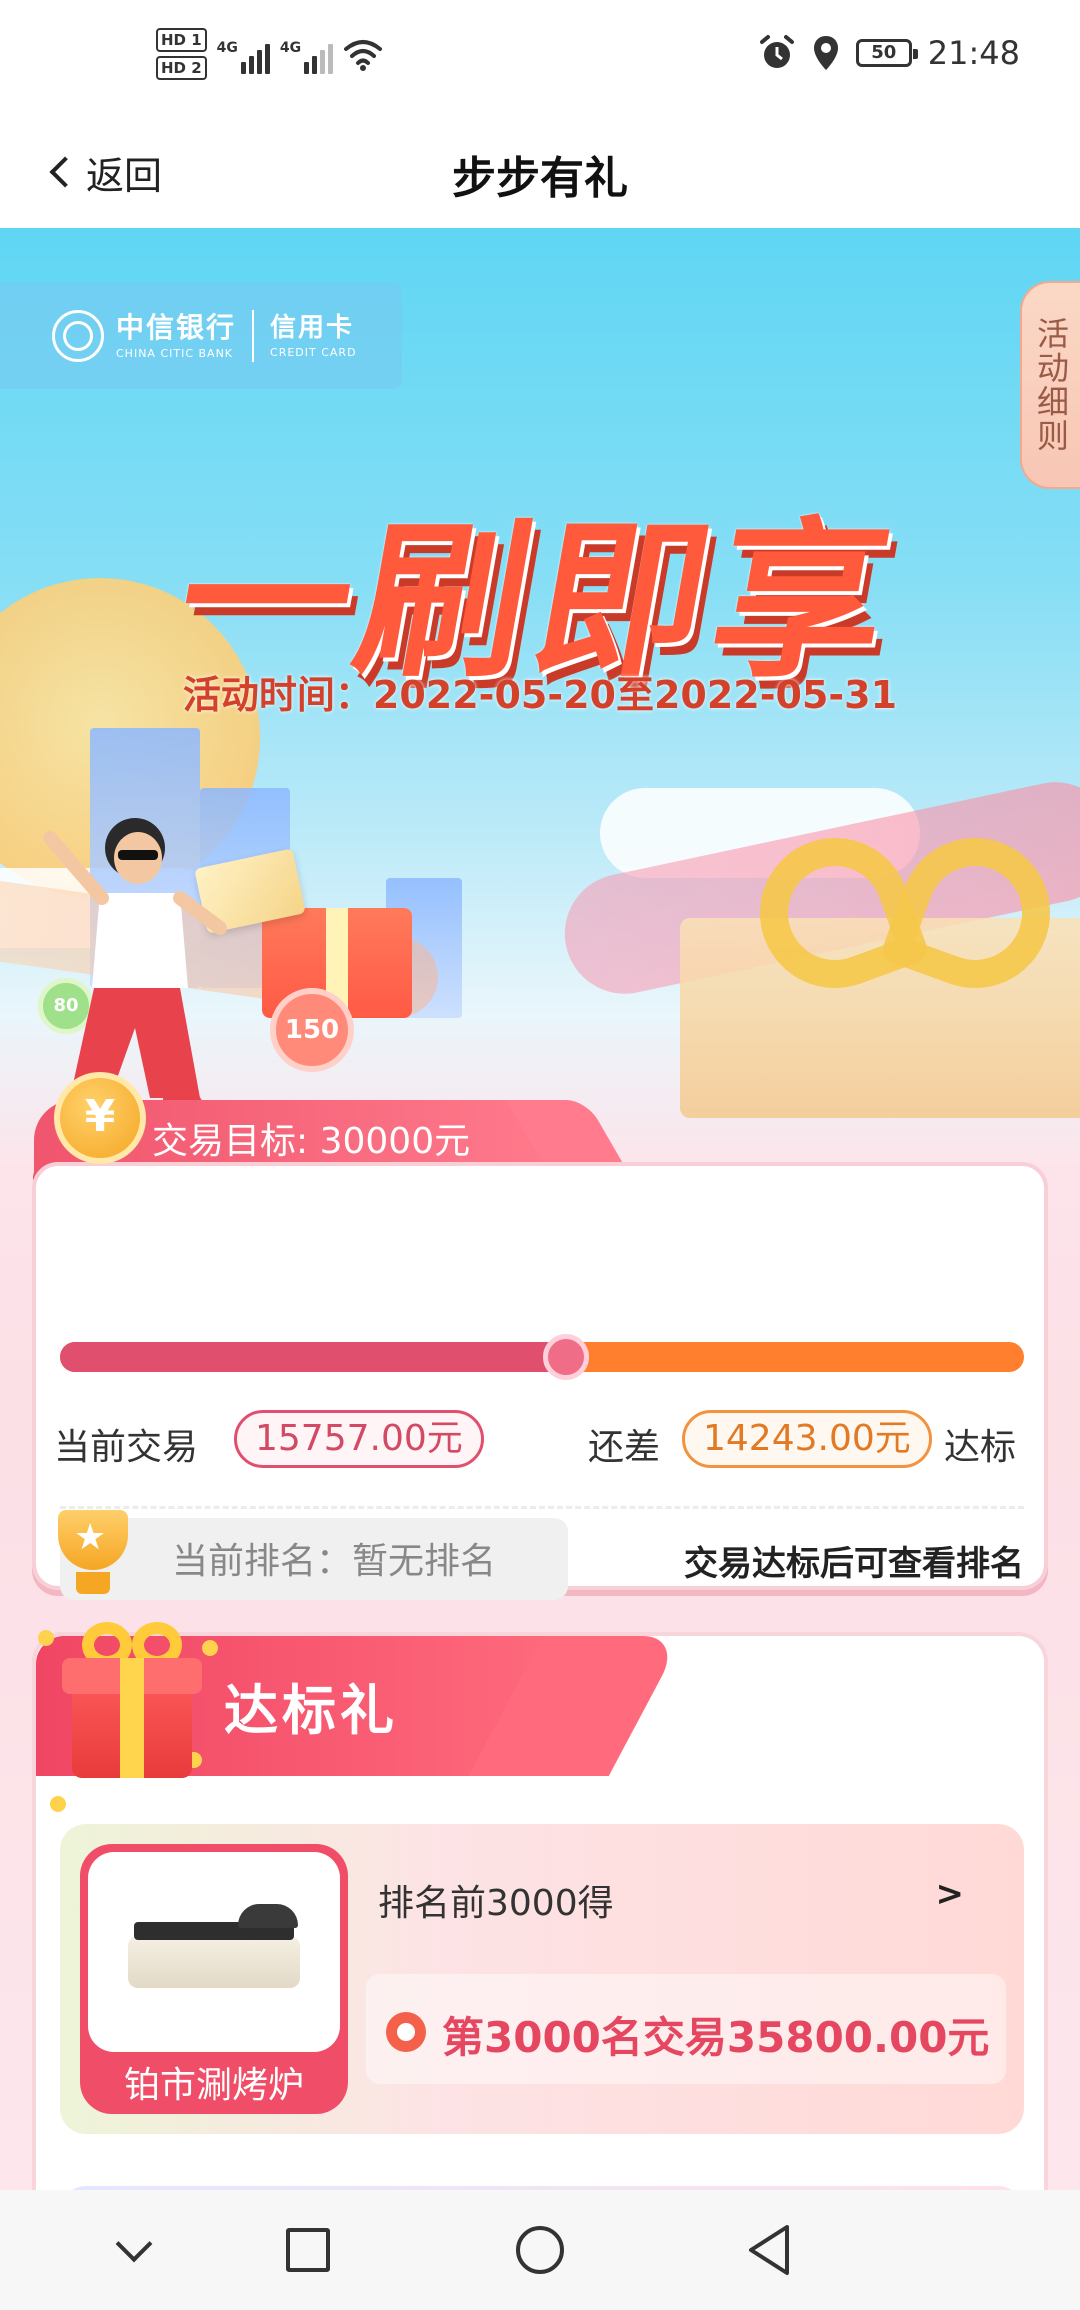 Image resolution: width=1080 pixels, height=2310 pixels. What do you see at coordinates (363, 55) in the screenshot?
I see `wifi-icon` at bounding box center [363, 55].